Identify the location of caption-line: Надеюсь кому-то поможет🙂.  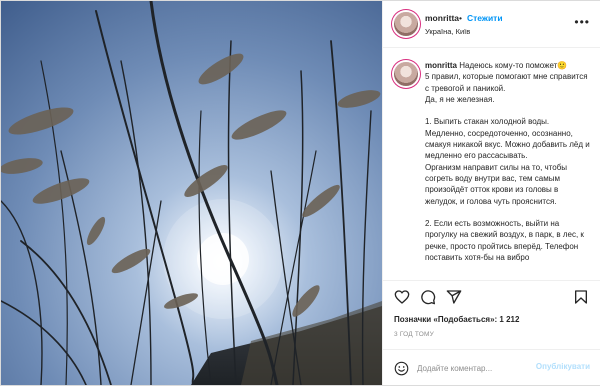
(513, 65).